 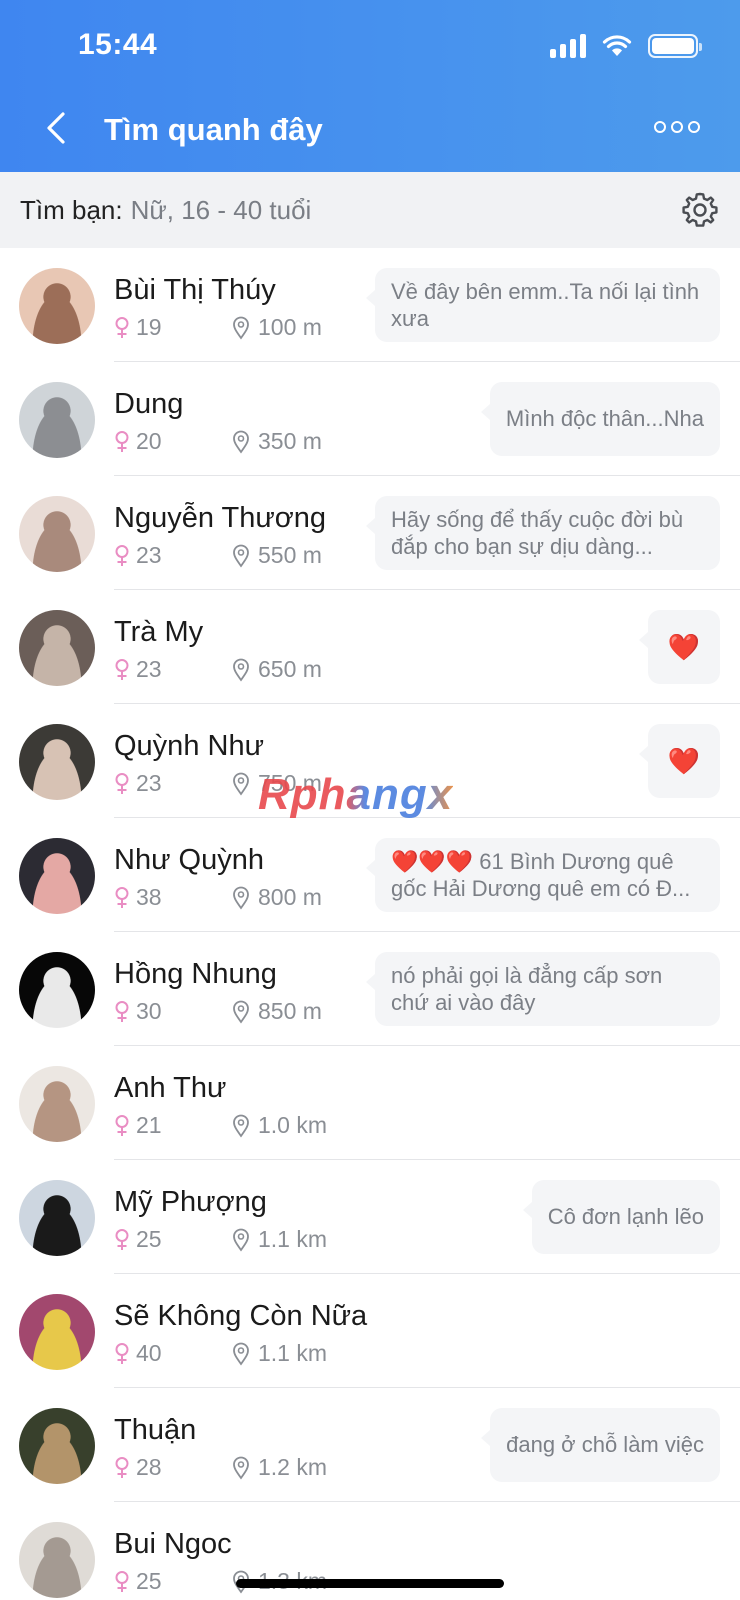 What do you see at coordinates (568, 46) in the screenshot?
I see `cellular-signal-icon` at bounding box center [568, 46].